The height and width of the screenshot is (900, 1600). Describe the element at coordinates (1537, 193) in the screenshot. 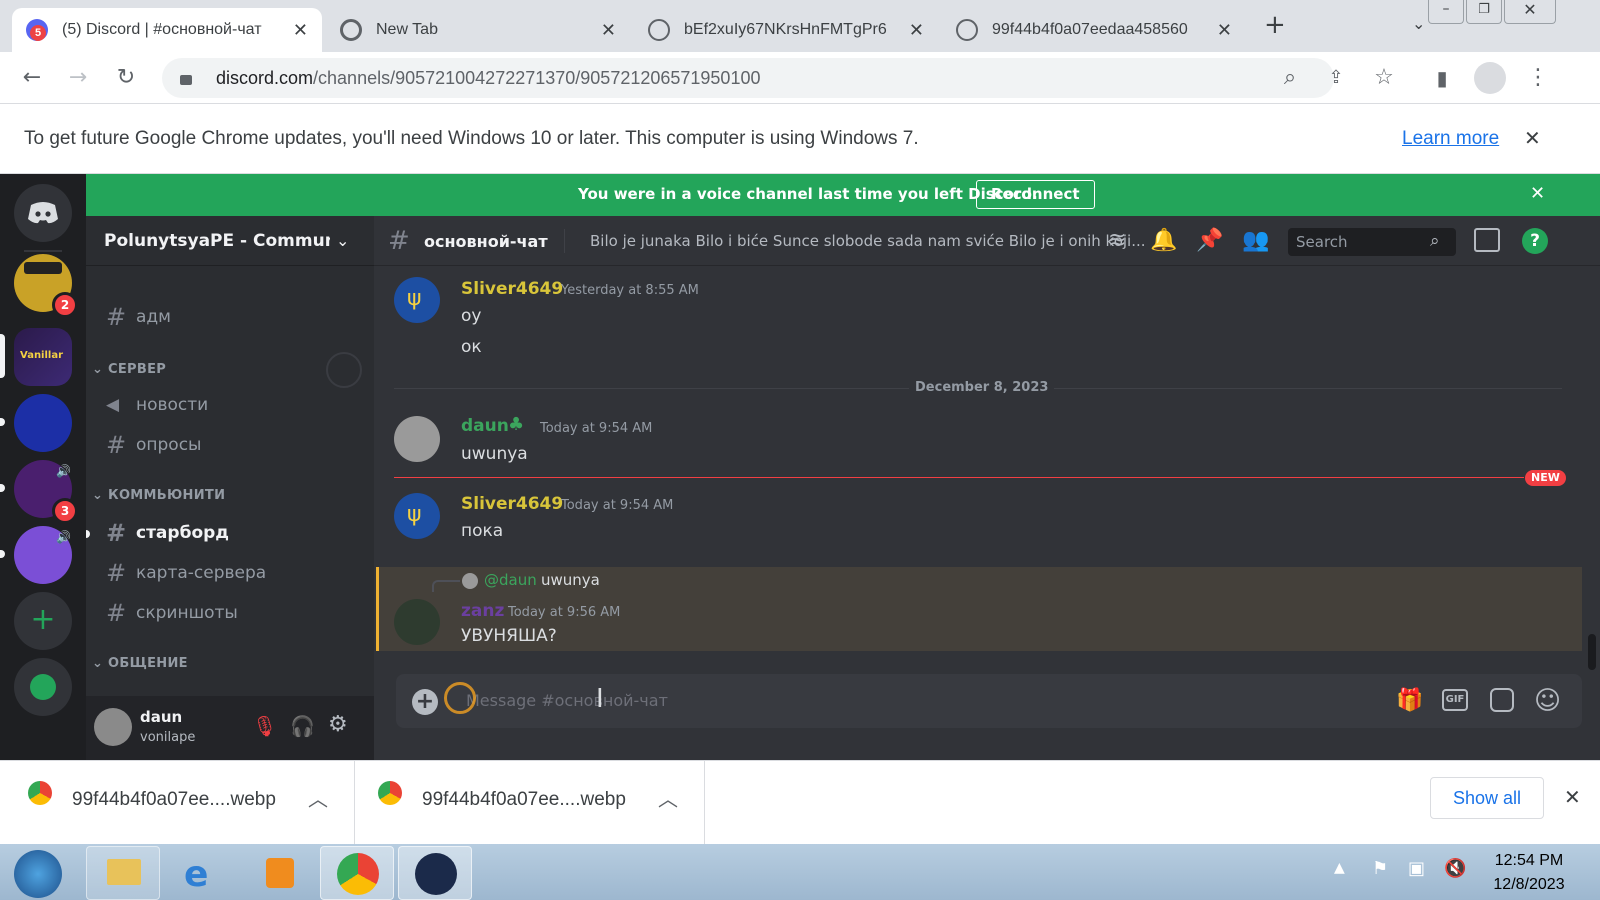

I see `banner-close-icon: ✕` at that location.